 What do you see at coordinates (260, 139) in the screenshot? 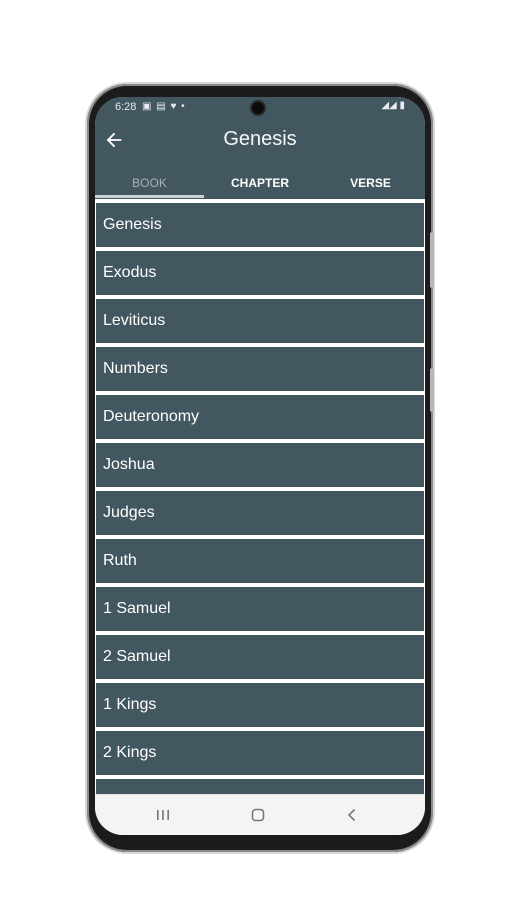
I see `page-title: Genesis` at bounding box center [260, 139].